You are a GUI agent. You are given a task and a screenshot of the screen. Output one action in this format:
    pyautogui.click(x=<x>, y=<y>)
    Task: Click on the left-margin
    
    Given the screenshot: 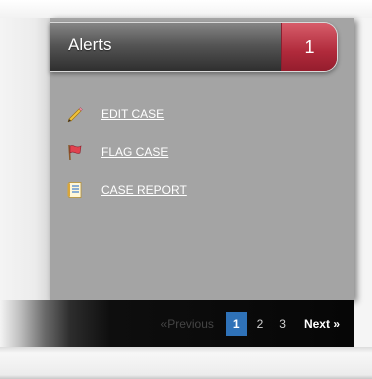 What is the action you would take?
    pyautogui.click(x=25, y=159)
    